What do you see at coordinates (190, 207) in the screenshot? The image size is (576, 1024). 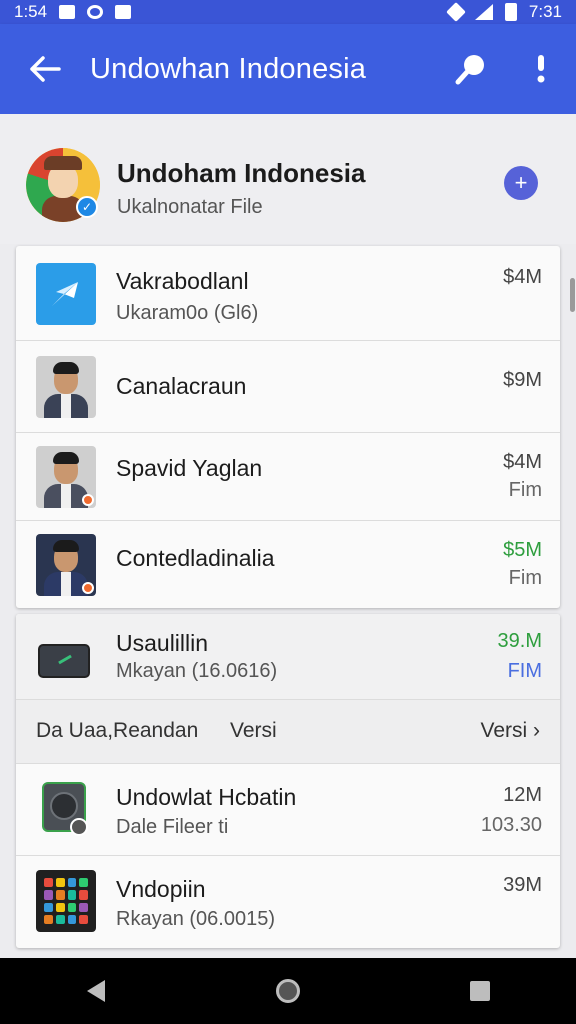 I see `header-subtitle: Ukalnonatar File` at bounding box center [190, 207].